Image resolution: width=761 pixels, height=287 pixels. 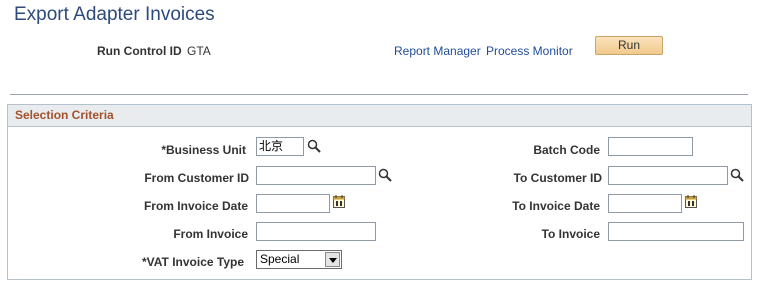 I want to click on from-customer-id-label: From Customer ID, so click(x=196, y=178).